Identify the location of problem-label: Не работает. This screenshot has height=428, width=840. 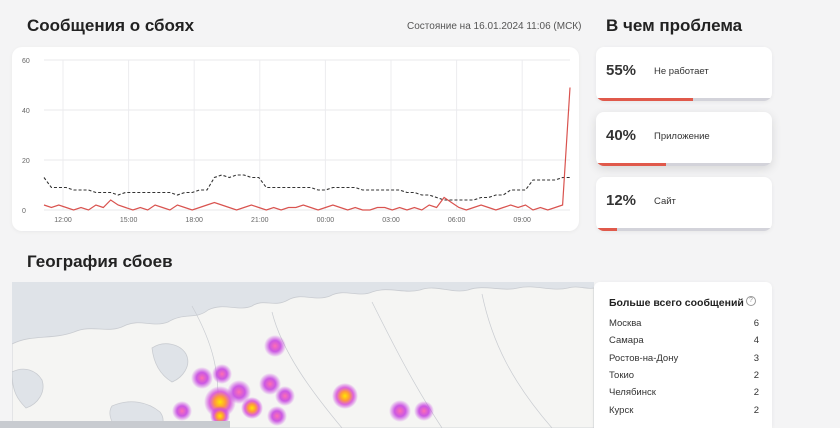
(681, 71).